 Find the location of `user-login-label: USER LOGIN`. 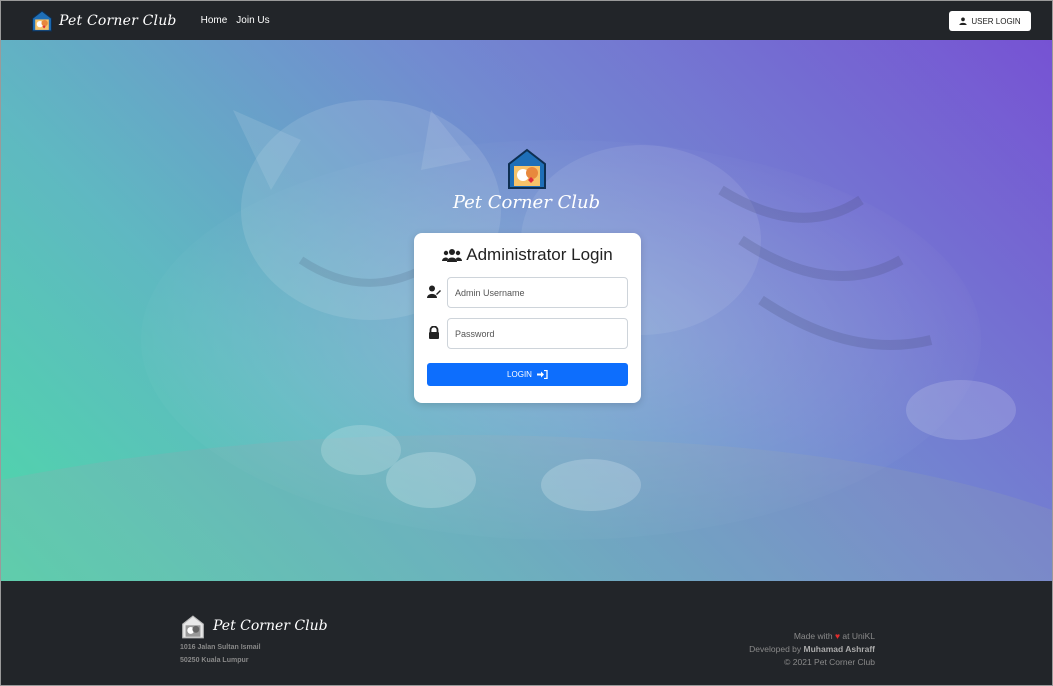

user-login-label: USER LOGIN is located at coordinates (996, 21).